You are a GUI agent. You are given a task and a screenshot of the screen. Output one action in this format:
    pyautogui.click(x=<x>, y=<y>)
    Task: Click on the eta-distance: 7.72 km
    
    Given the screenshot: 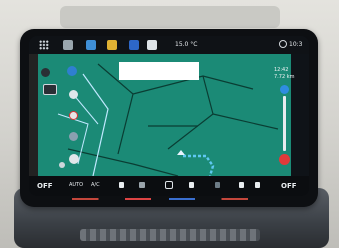 What is the action you would take?
    pyautogui.click(x=284, y=77)
    